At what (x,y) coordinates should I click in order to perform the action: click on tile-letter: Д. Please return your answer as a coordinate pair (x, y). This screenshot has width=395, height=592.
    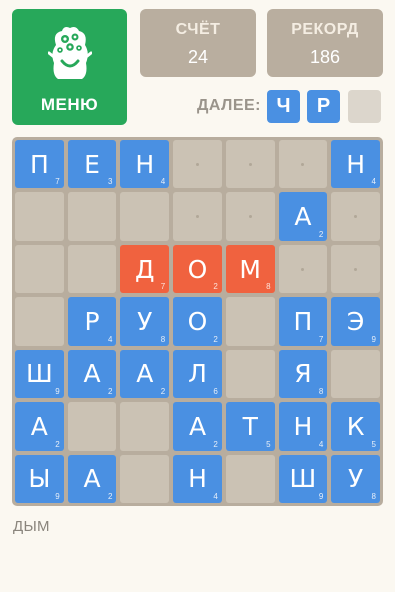
    Looking at the image, I should click on (145, 269).